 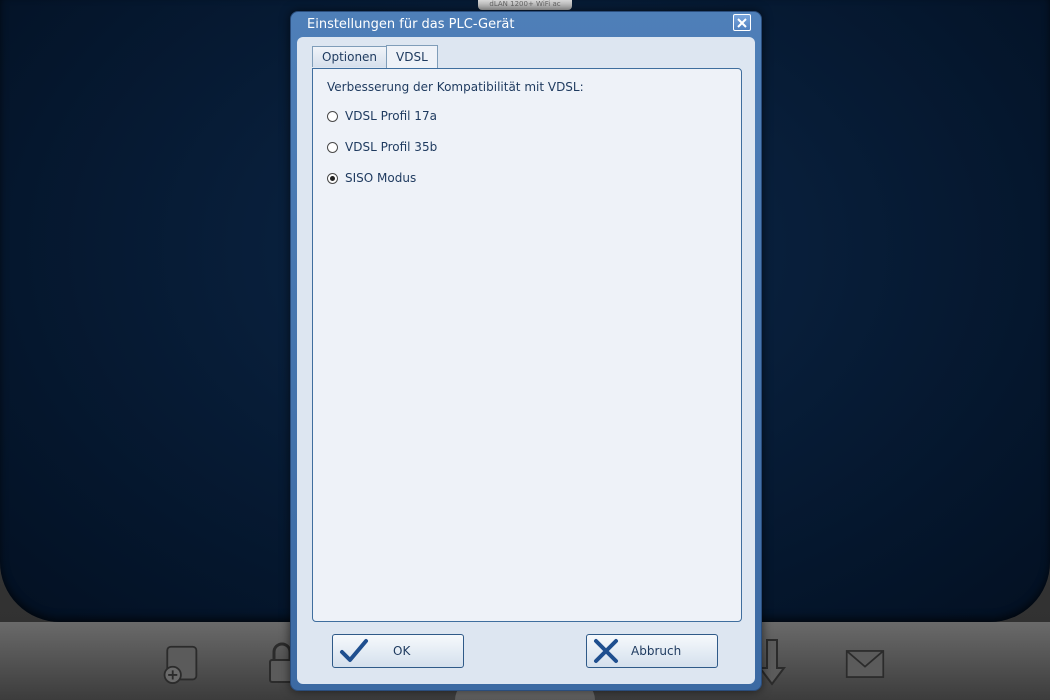 I want to click on checkmark-icon, so click(x=354, y=652).